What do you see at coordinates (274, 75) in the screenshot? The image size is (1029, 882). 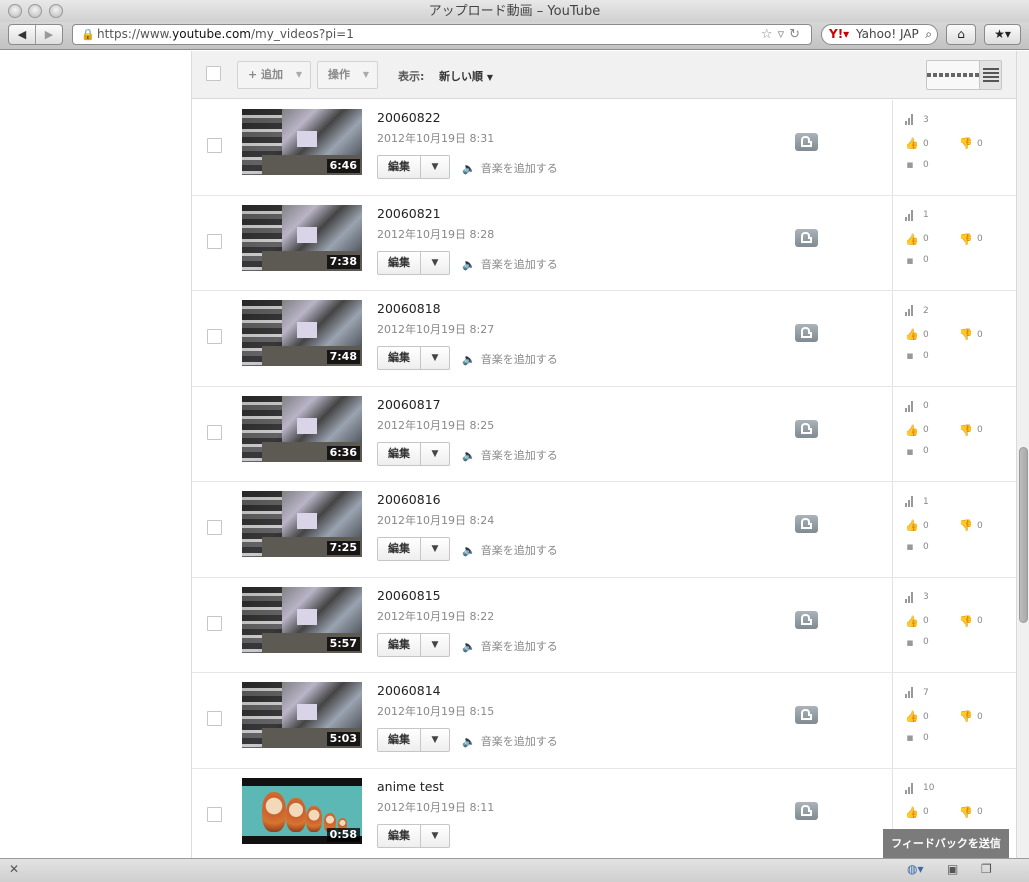 I see `add-button: + 追加 ▼` at bounding box center [274, 75].